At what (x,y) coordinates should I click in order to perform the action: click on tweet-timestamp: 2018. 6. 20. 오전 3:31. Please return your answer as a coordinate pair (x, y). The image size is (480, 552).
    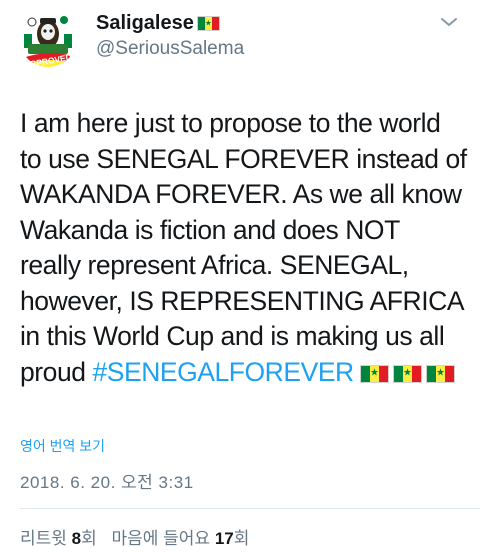
    Looking at the image, I should click on (107, 480).